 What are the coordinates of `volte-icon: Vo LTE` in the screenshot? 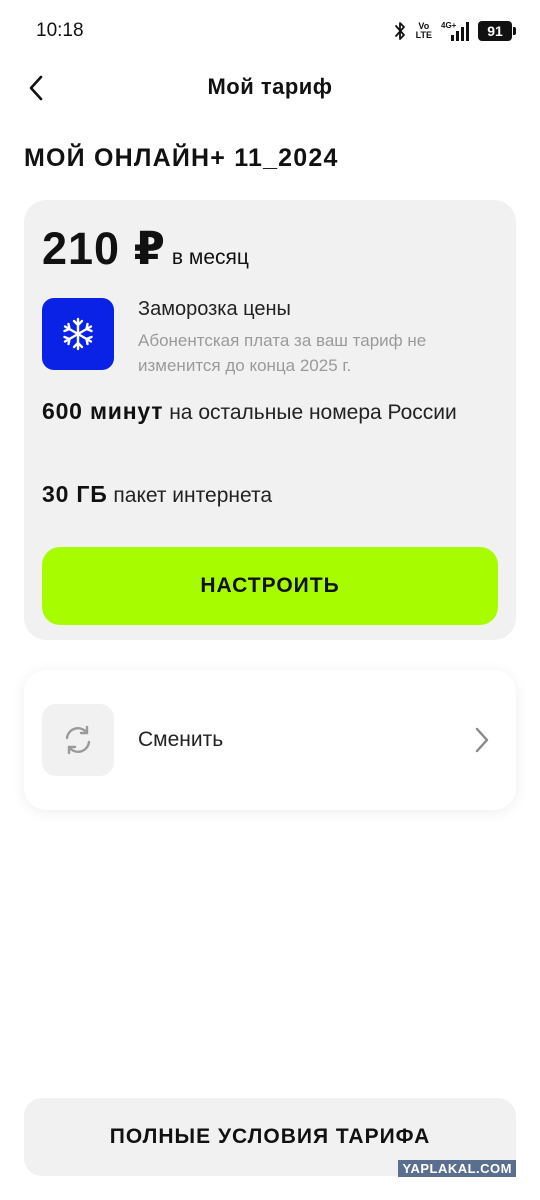 It's located at (424, 31).